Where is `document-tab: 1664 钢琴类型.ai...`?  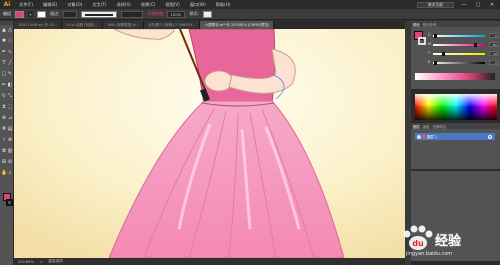
document-tab: 1664 钢琴类型.ai... is located at coordinates (123, 25).